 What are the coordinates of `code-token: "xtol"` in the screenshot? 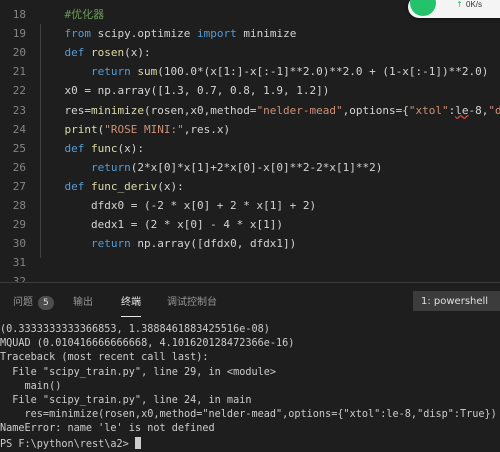 It's located at (428, 110).